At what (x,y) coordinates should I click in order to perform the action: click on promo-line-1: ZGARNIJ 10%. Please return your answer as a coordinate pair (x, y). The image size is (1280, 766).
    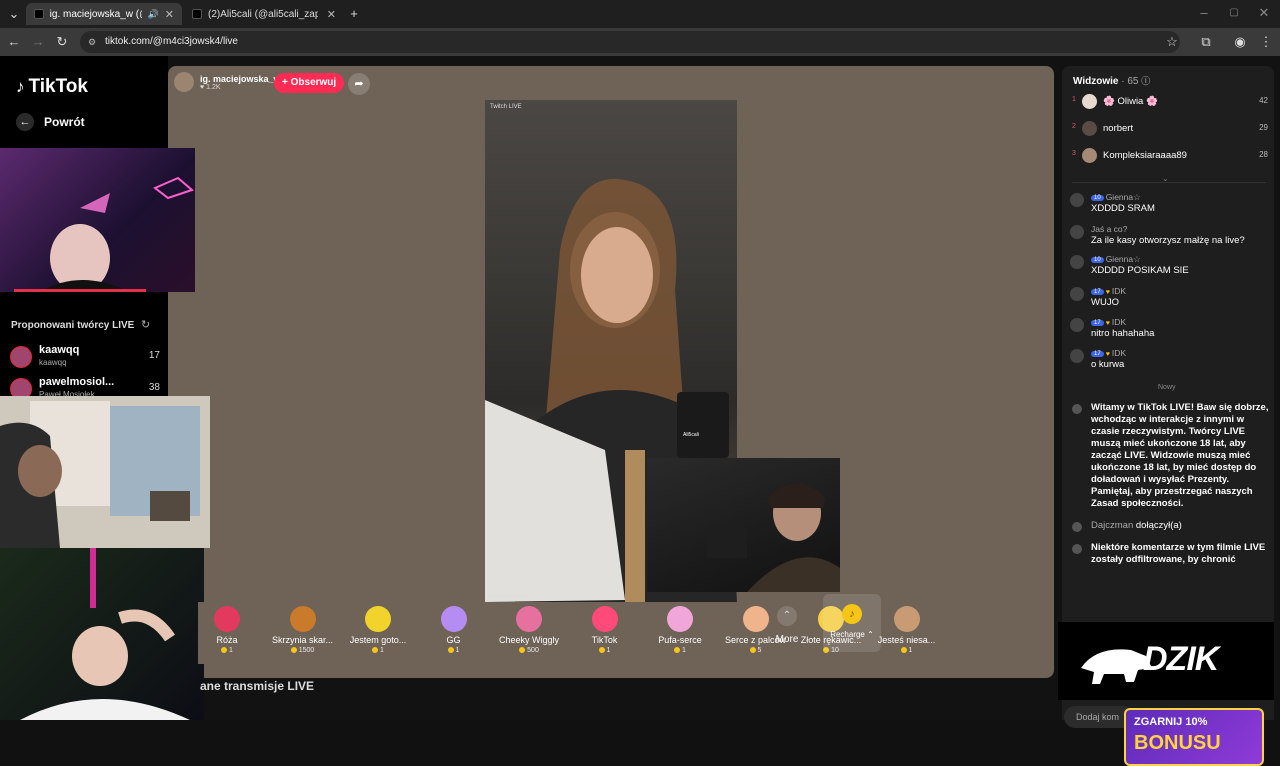
    Looking at the image, I should click on (1171, 722).